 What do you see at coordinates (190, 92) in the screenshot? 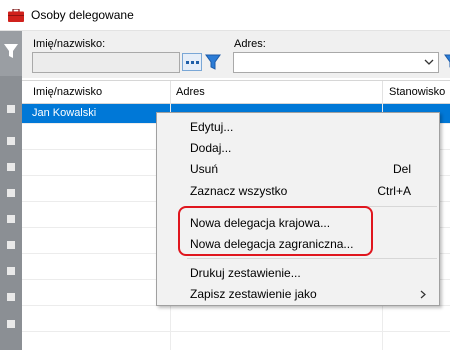
I see `column-header-address: Adres` at bounding box center [190, 92].